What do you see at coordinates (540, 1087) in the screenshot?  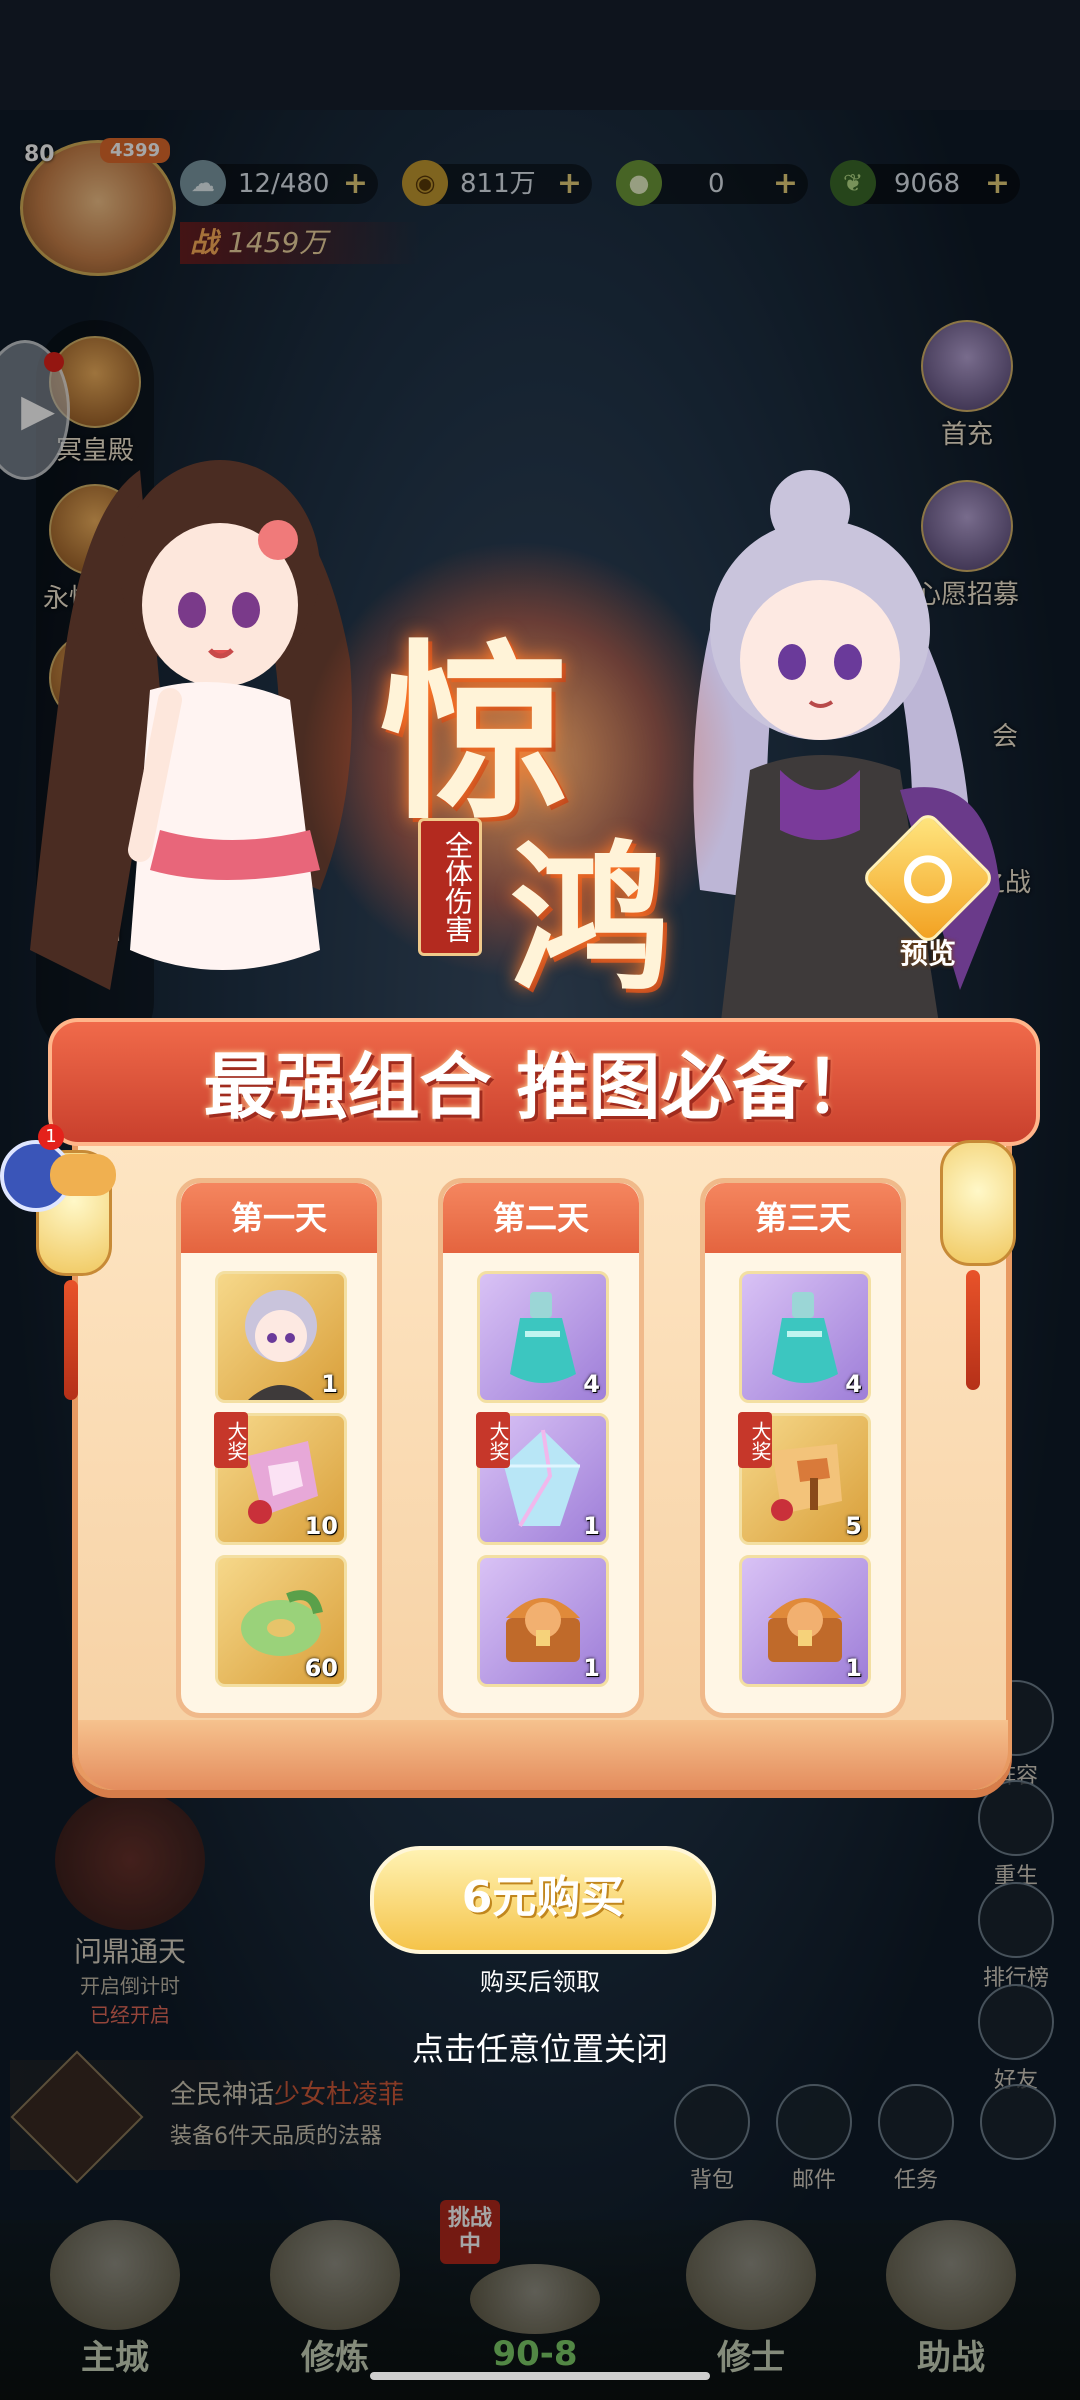 I see `banner-text: 最强组合 推图必备！` at bounding box center [540, 1087].